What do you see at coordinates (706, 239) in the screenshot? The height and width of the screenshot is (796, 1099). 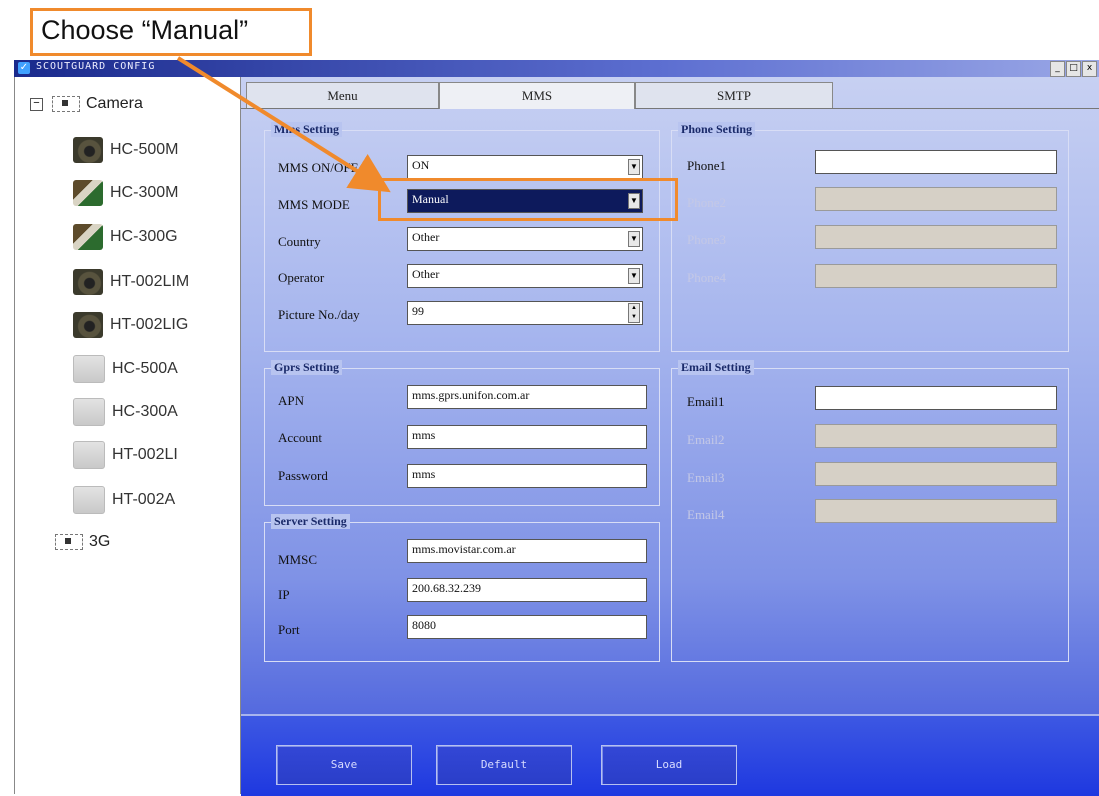 I see `phone3-label: Phone3` at bounding box center [706, 239].